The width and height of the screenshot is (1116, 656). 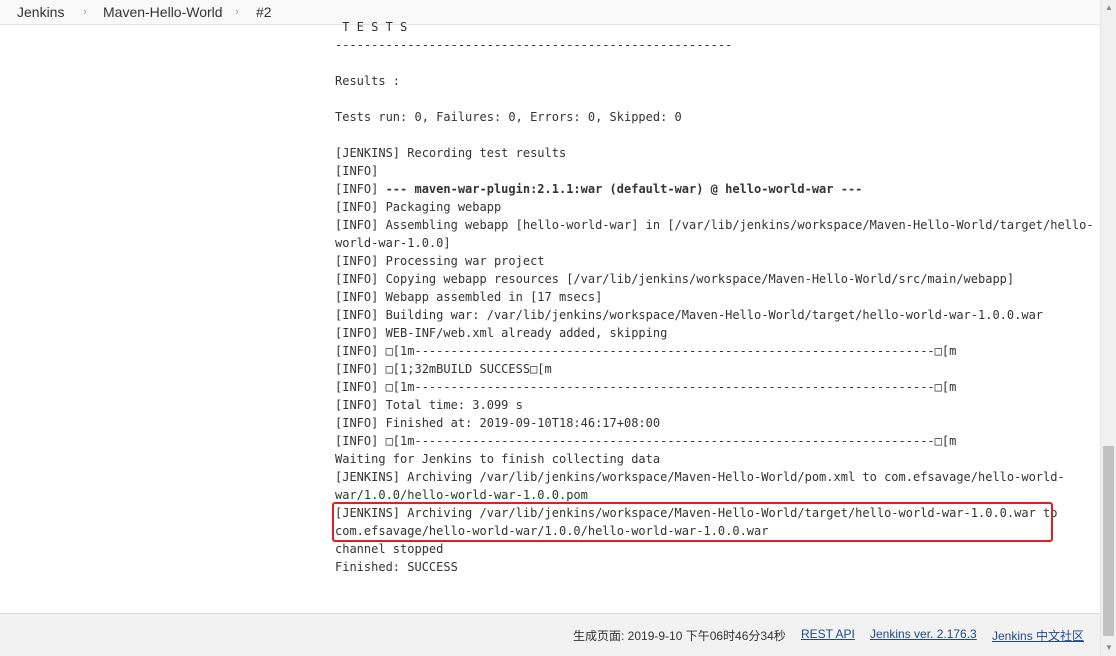 I want to click on console-line: Finished: SUCCESS, so click(x=396, y=567).